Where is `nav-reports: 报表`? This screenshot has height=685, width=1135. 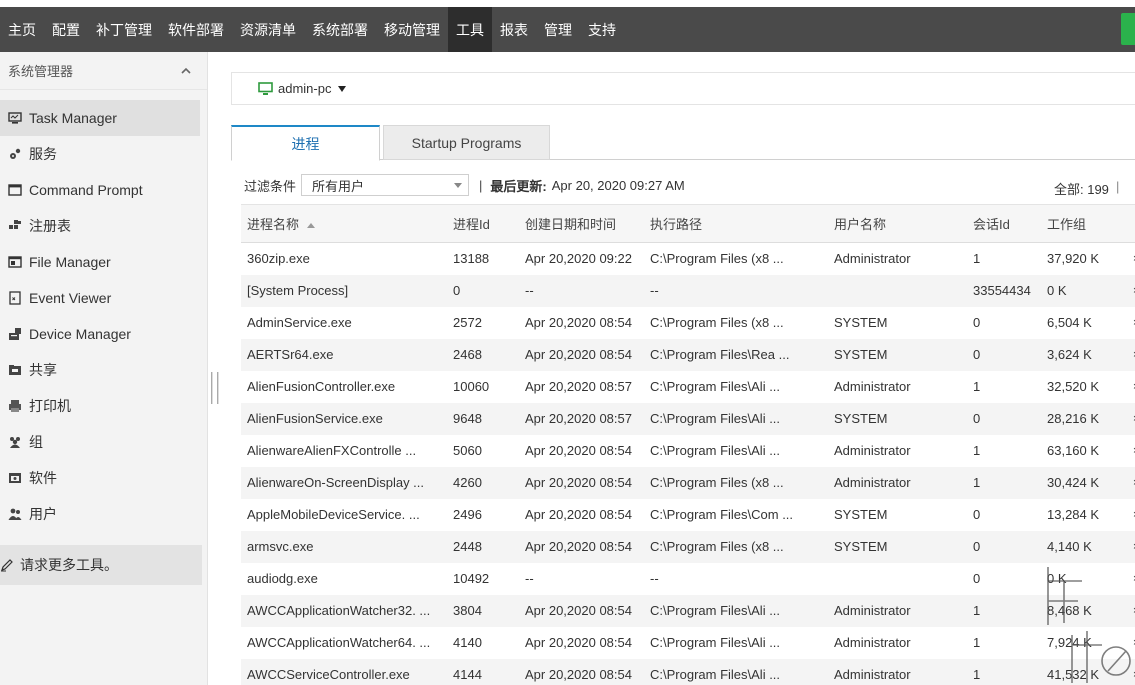
nav-reports: 报表 is located at coordinates (514, 29).